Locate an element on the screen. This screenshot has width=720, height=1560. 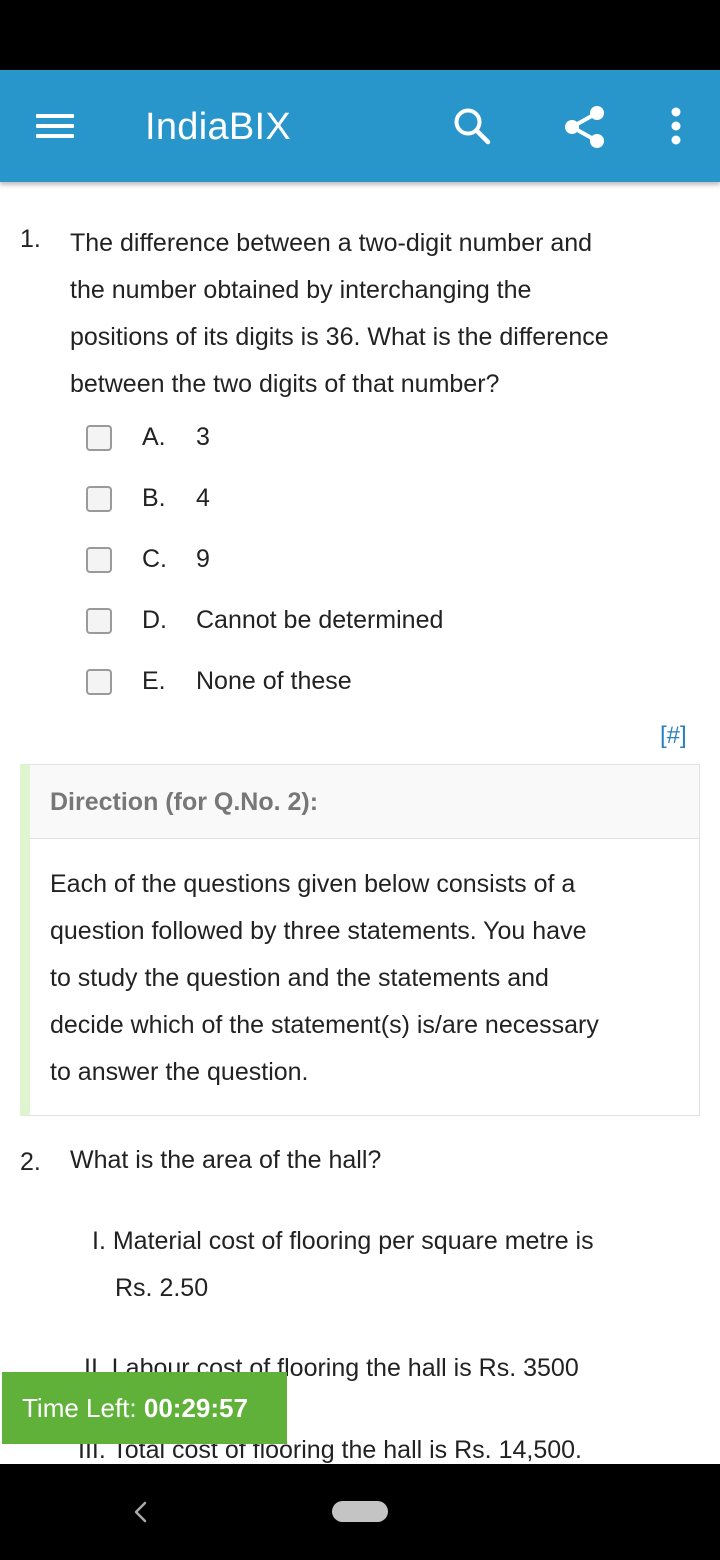
option-b: B. 4 is located at coordinates (336, 500).